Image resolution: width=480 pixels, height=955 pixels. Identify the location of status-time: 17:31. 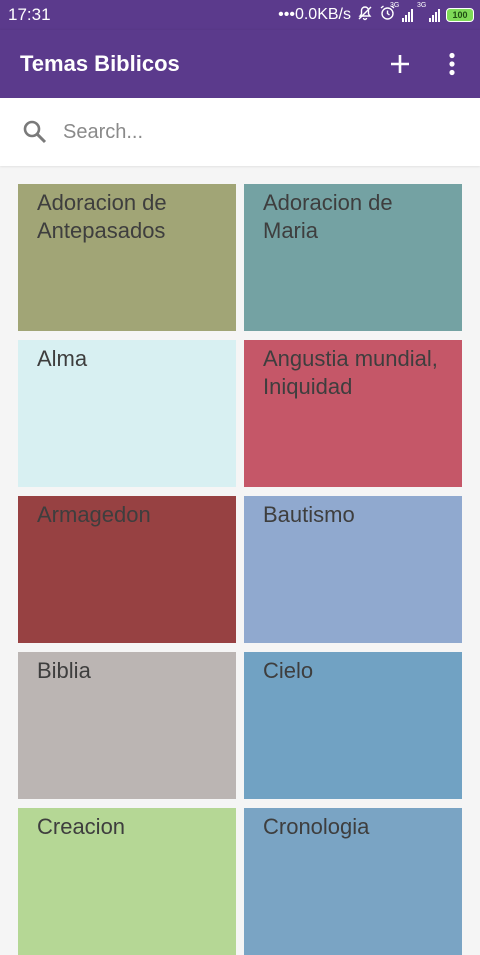
(29, 14).